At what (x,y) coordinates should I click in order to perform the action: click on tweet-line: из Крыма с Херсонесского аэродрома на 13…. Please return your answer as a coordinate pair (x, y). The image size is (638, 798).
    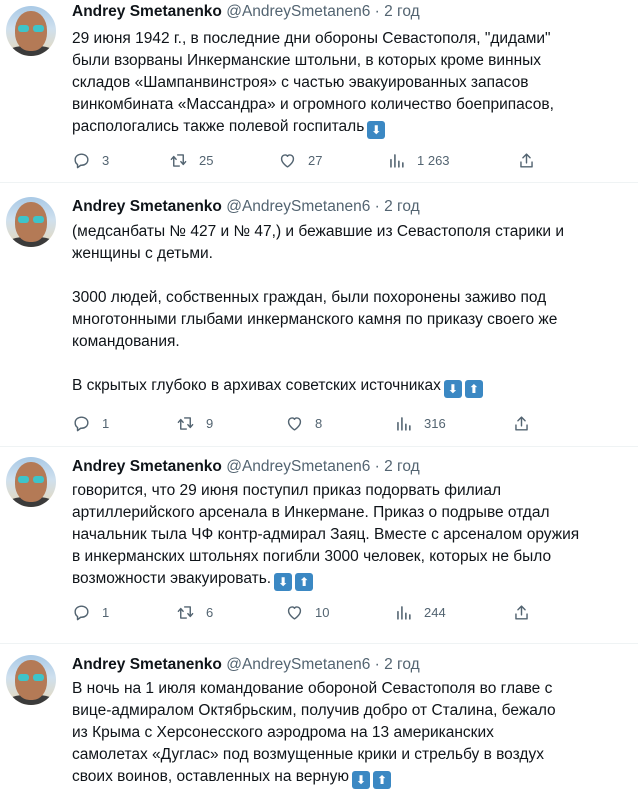
    Looking at the image, I should click on (283, 732).